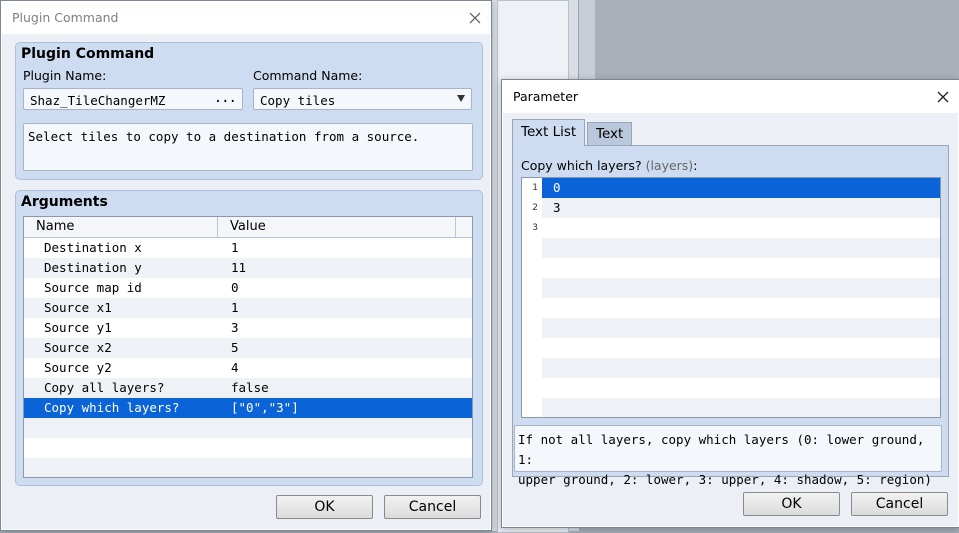 This screenshot has height=533, width=959. What do you see at coordinates (535, 208) in the screenshot?
I see `line-number: 2` at bounding box center [535, 208].